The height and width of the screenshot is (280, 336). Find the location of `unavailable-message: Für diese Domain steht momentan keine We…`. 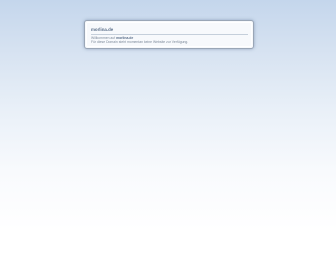

unavailable-message: Für diese Domain steht momentan keine We… is located at coordinates (140, 42).